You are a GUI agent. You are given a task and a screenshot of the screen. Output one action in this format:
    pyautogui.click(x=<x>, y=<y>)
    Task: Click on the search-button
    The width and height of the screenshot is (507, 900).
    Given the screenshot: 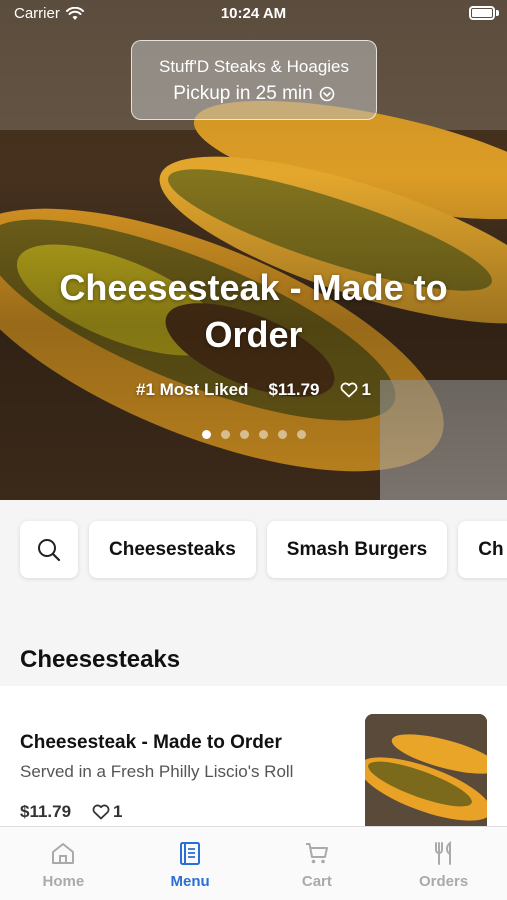 What is the action you would take?
    pyautogui.click(x=49, y=549)
    